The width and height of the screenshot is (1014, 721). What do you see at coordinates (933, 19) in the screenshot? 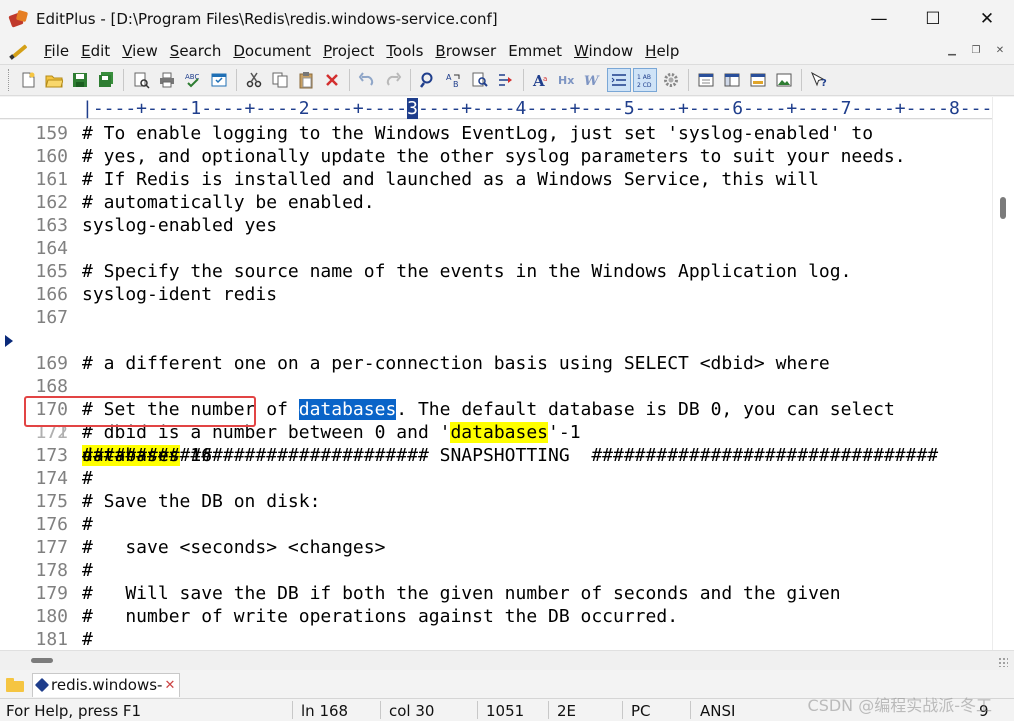
I see `maximize-button: ☐` at bounding box center [933, 19].